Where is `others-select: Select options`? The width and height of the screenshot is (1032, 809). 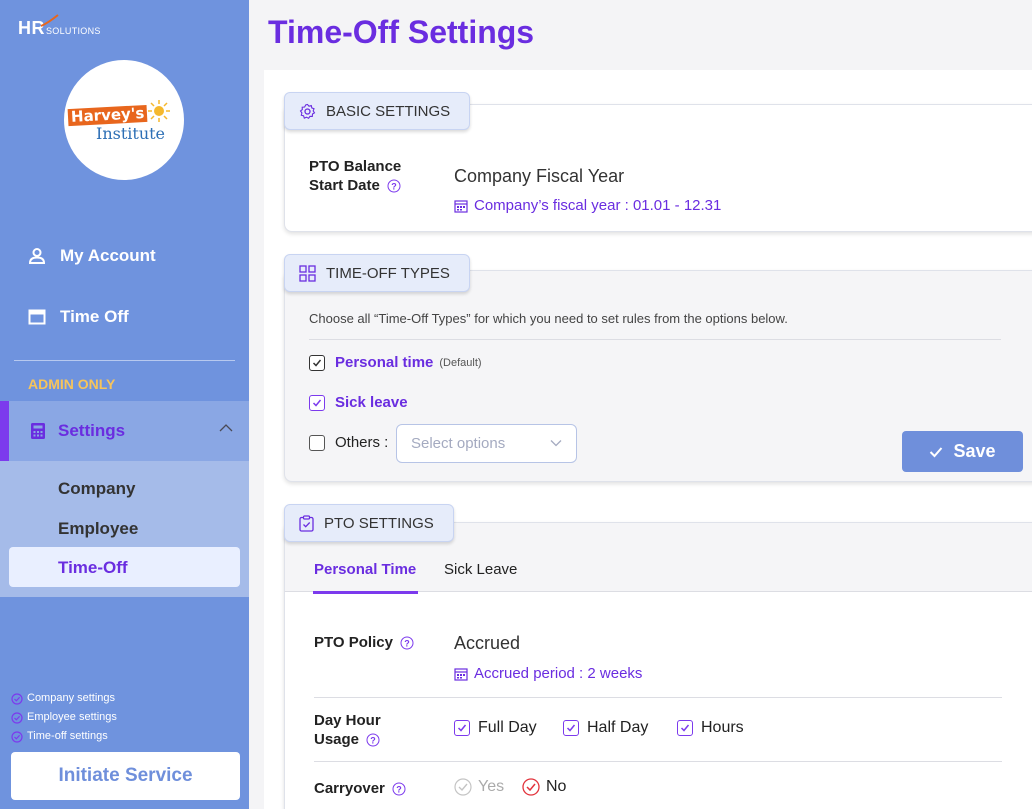
others-select: Select options is located at coordinates (486, 443).